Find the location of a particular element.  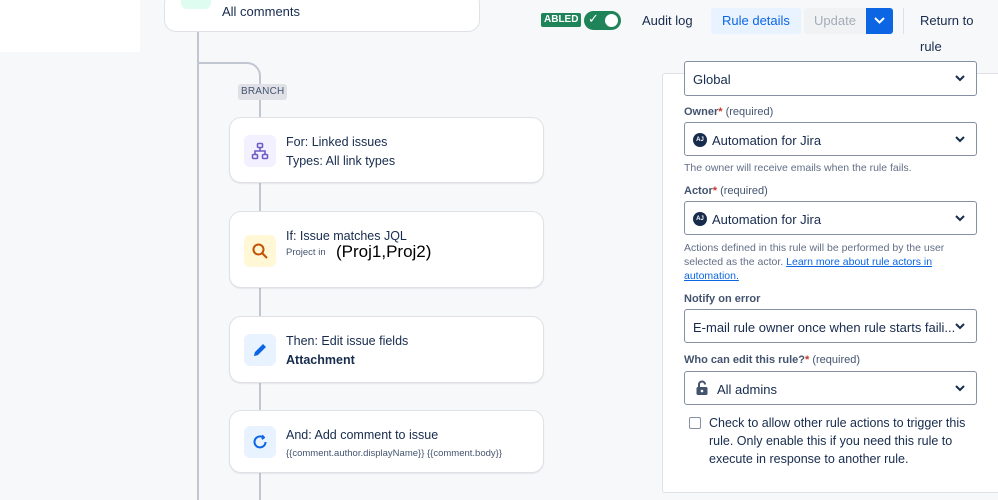

pencil-icon is located at coordinates (260, 350).